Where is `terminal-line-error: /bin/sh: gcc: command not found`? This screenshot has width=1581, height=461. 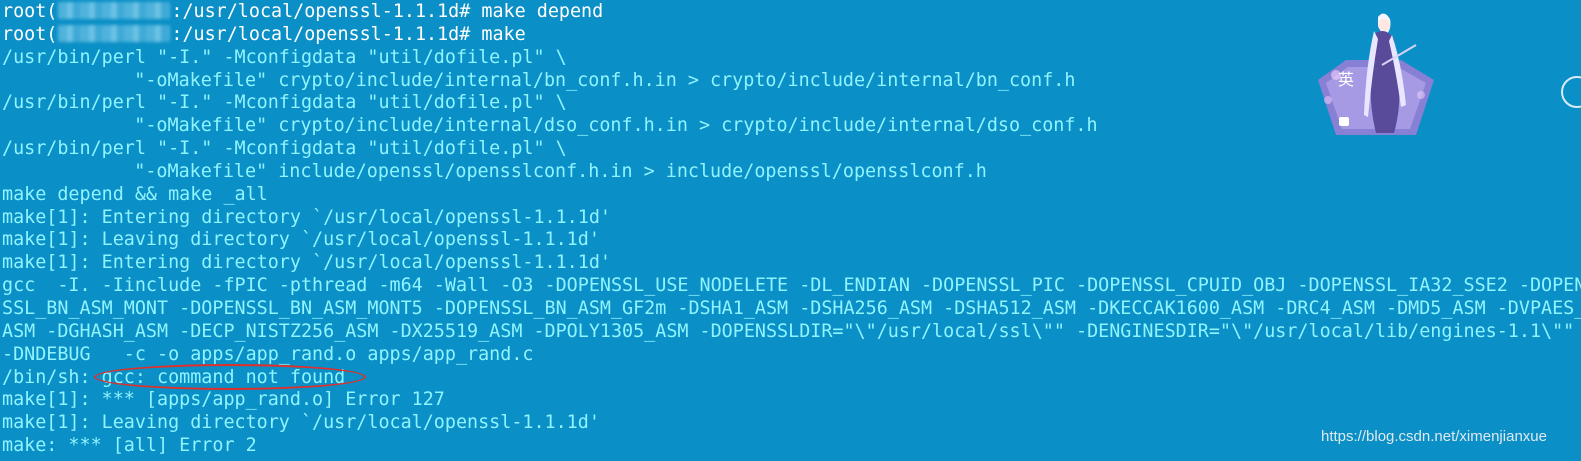 terminal-line-error: /bin/sh: gcc: command not found is located at coordinates (791, 376).